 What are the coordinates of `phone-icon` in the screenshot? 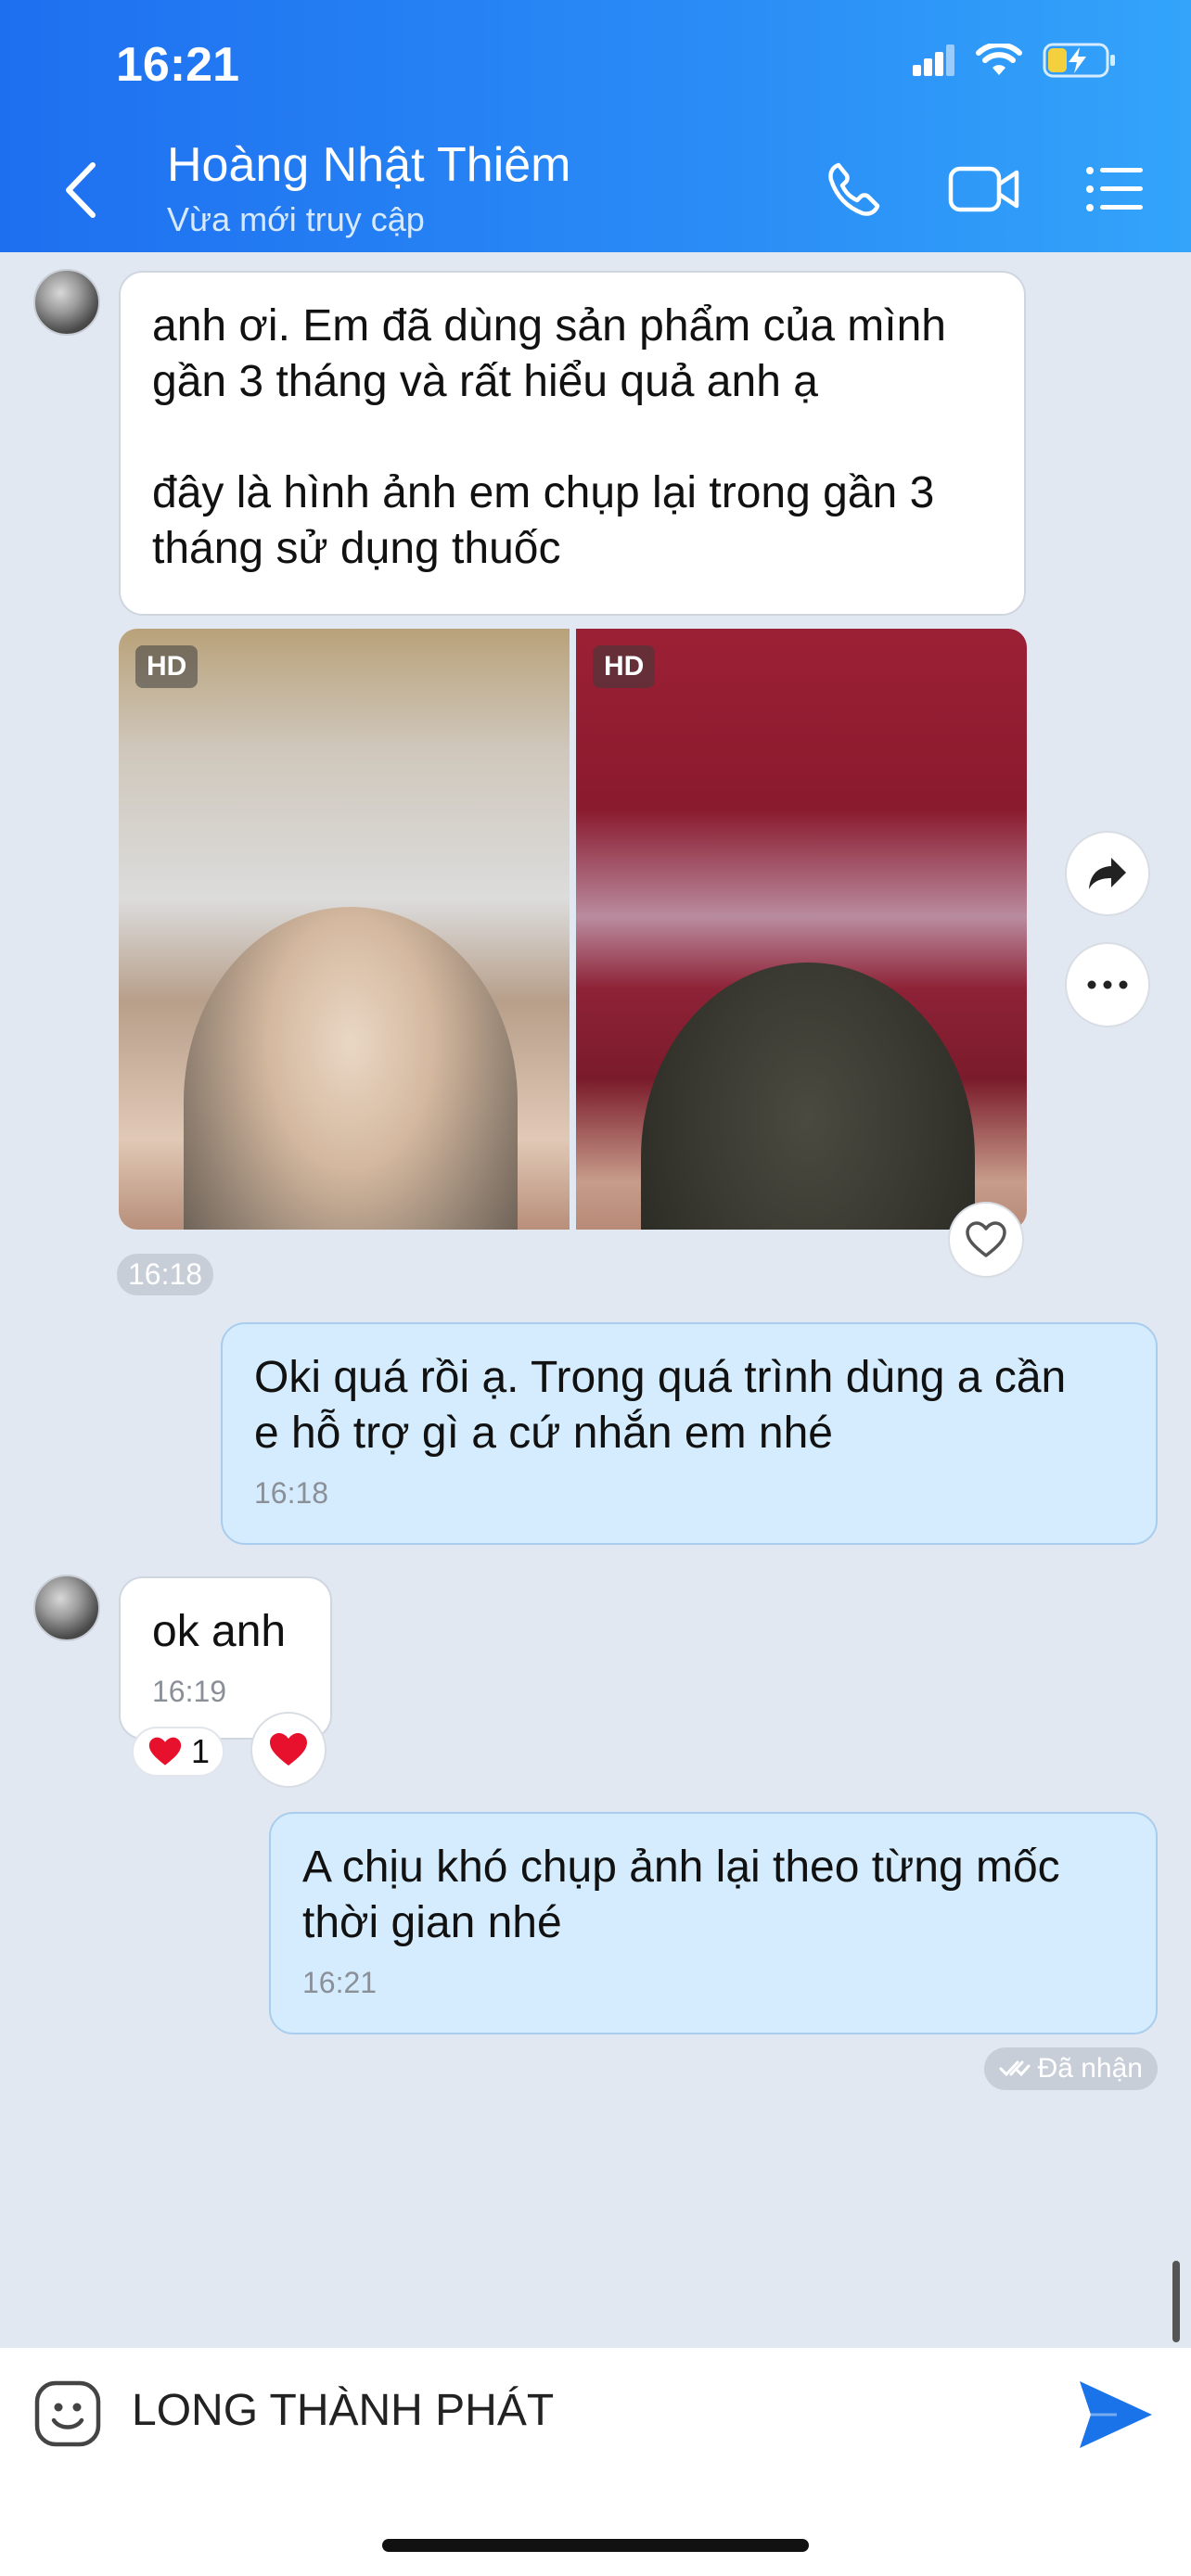 It's located at (853, 189).